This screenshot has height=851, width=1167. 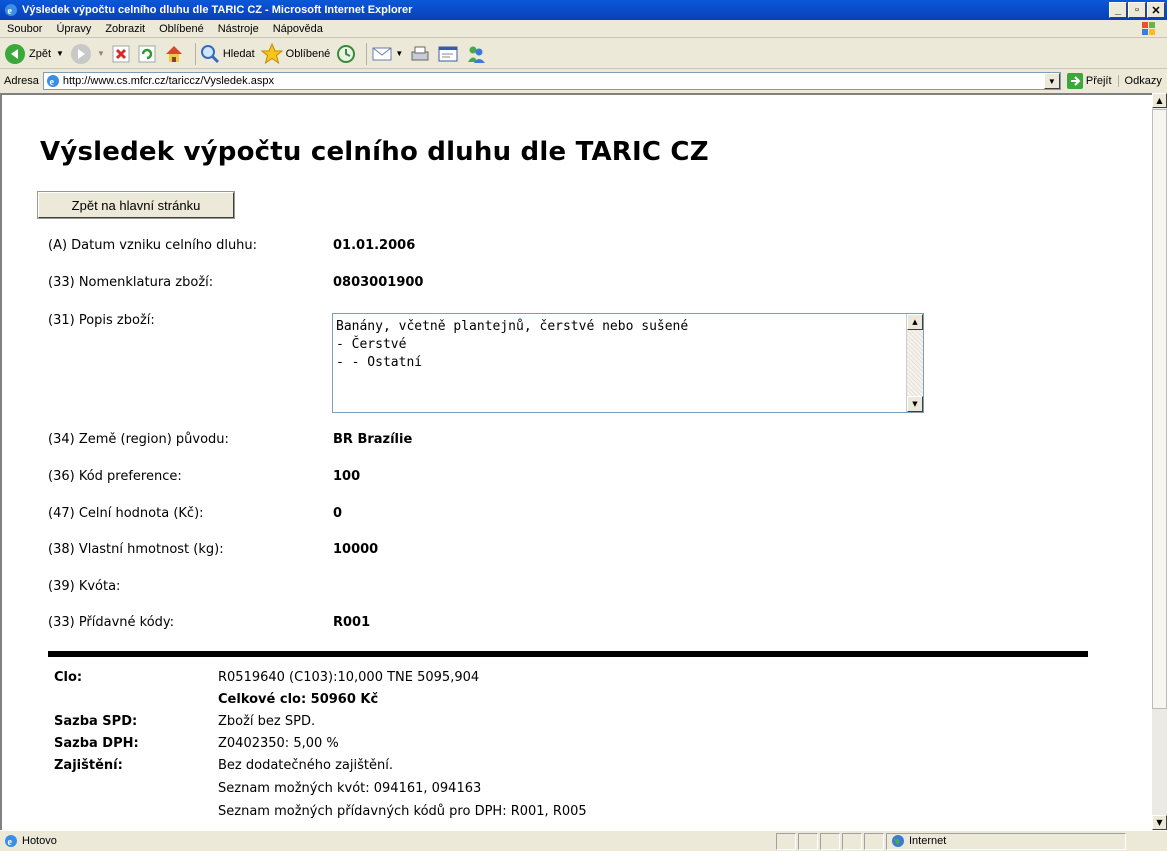 I want to click on menu-tools: Nástroje, so click(x=238, y=29).